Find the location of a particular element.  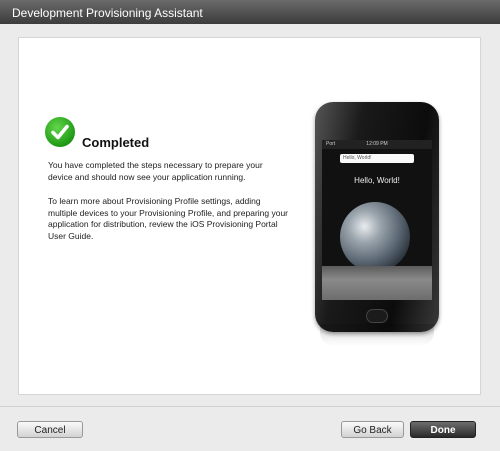

phone-status-bar: Port 12:09 PM is located at coordinates (377, 144).